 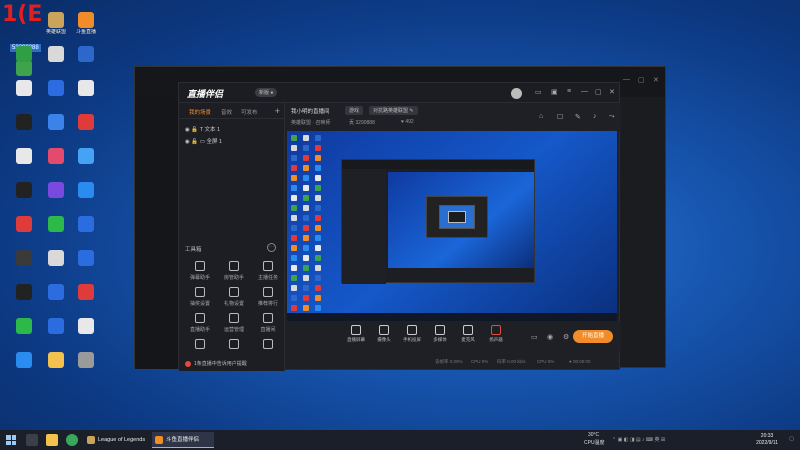 What do you see at coordinates (767, 440) in the screenshot?
I see `clock: 20:33 2022/9/11` at bounding box center [767, 440].